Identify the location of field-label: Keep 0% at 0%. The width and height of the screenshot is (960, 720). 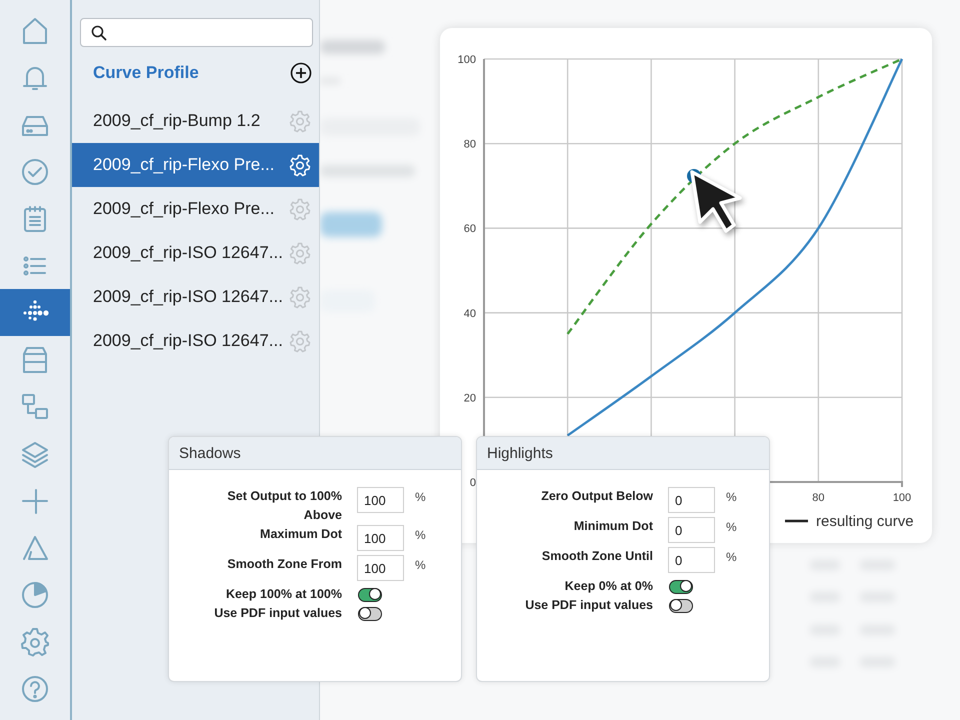
(608, 586).